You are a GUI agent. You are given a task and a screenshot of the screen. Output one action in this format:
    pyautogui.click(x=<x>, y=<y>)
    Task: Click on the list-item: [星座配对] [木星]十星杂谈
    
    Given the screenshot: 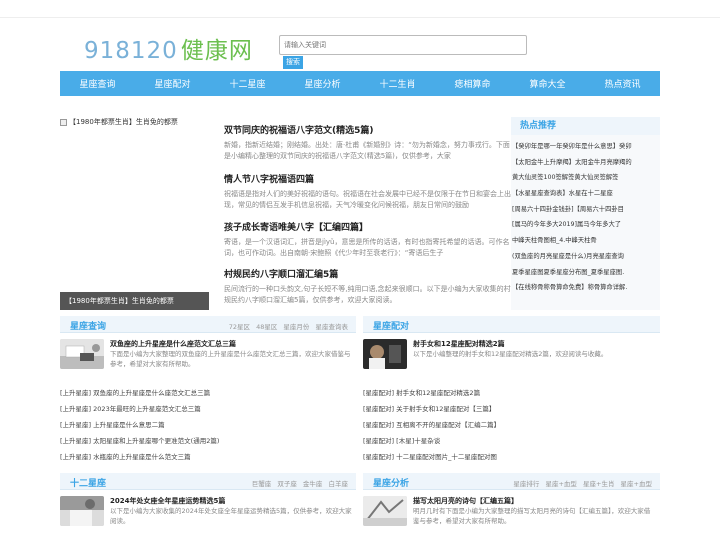 What is the action you would take?
    pyautogui.click(x=511, y=441)
    